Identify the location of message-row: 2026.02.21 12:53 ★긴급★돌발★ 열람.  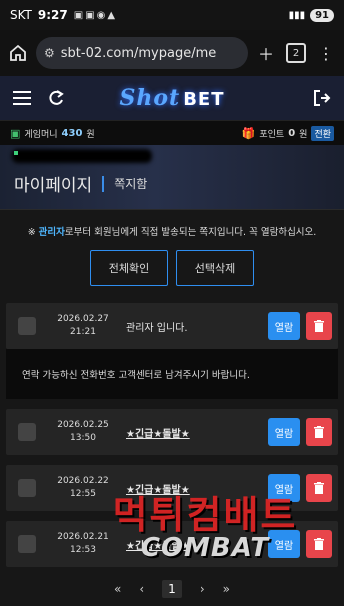
(172, 544).